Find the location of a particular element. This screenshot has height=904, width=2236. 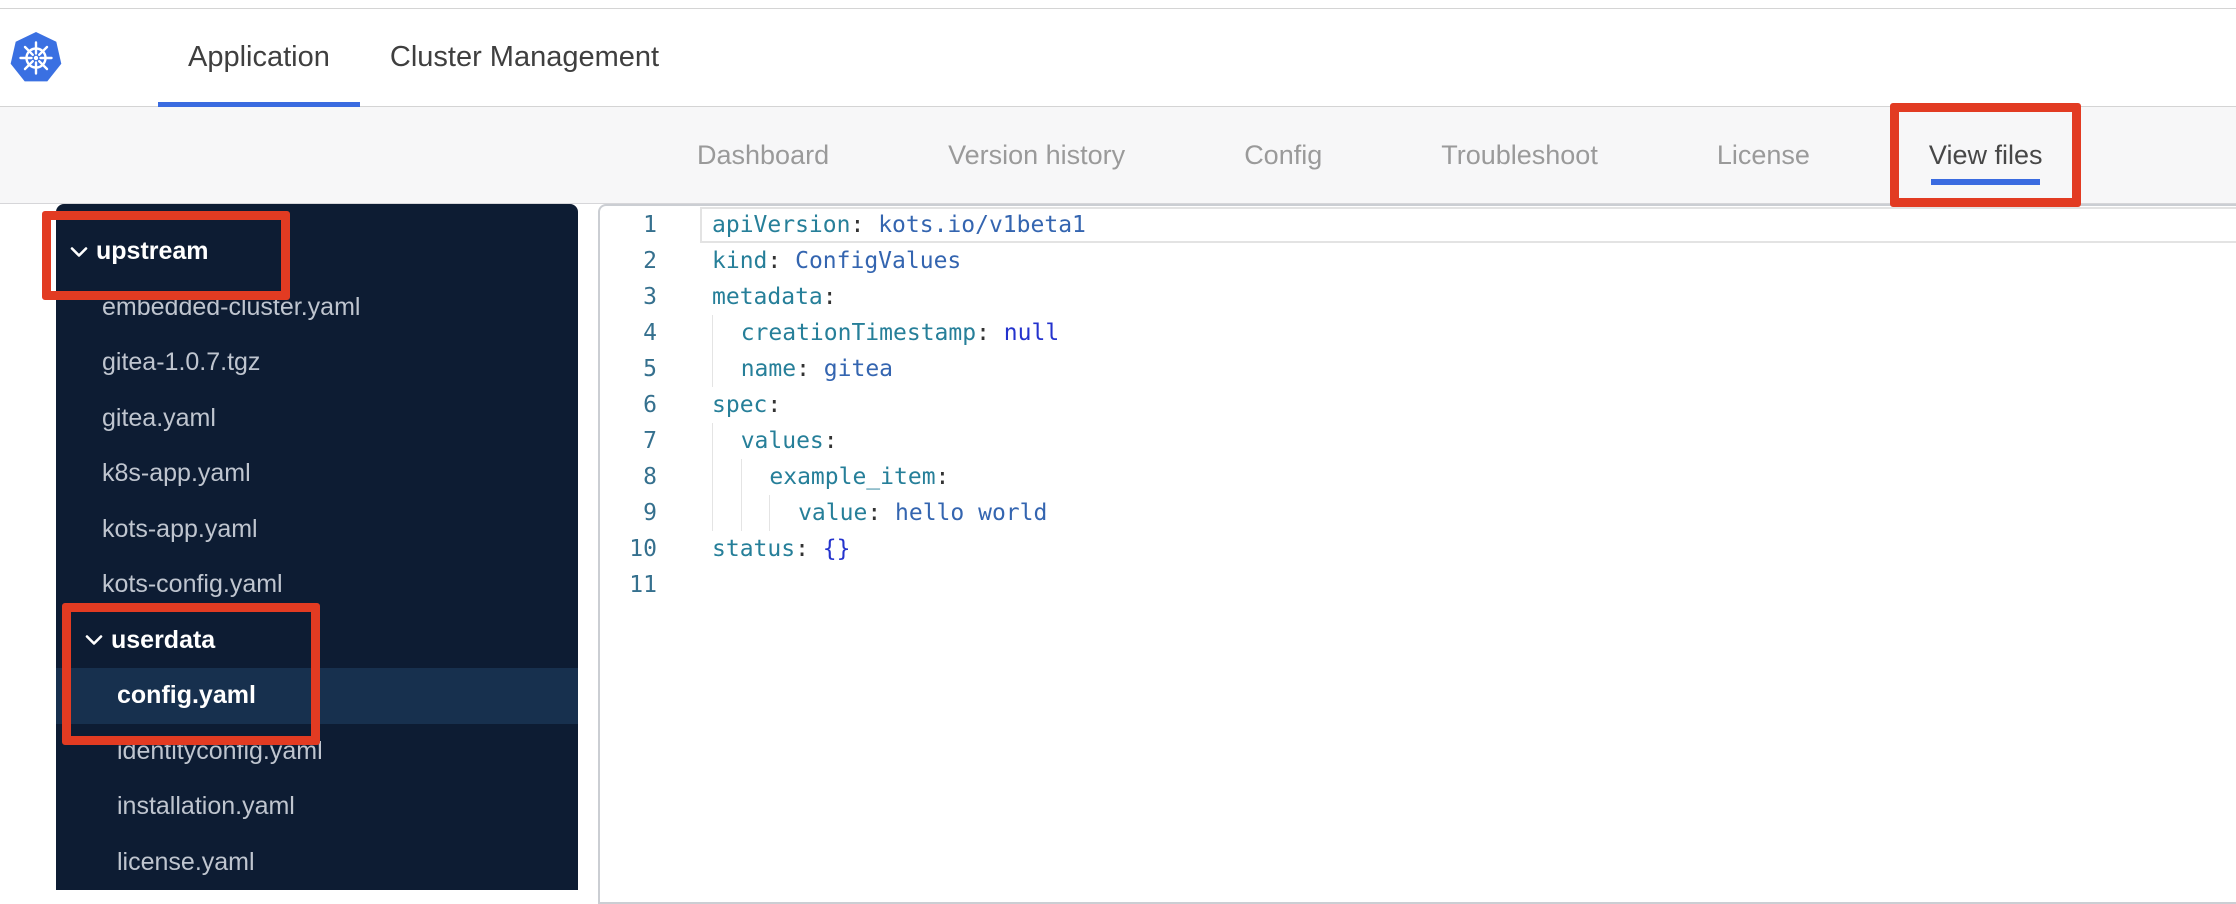

editor-line: 6 spec: is located at coordinates (1418, 405).